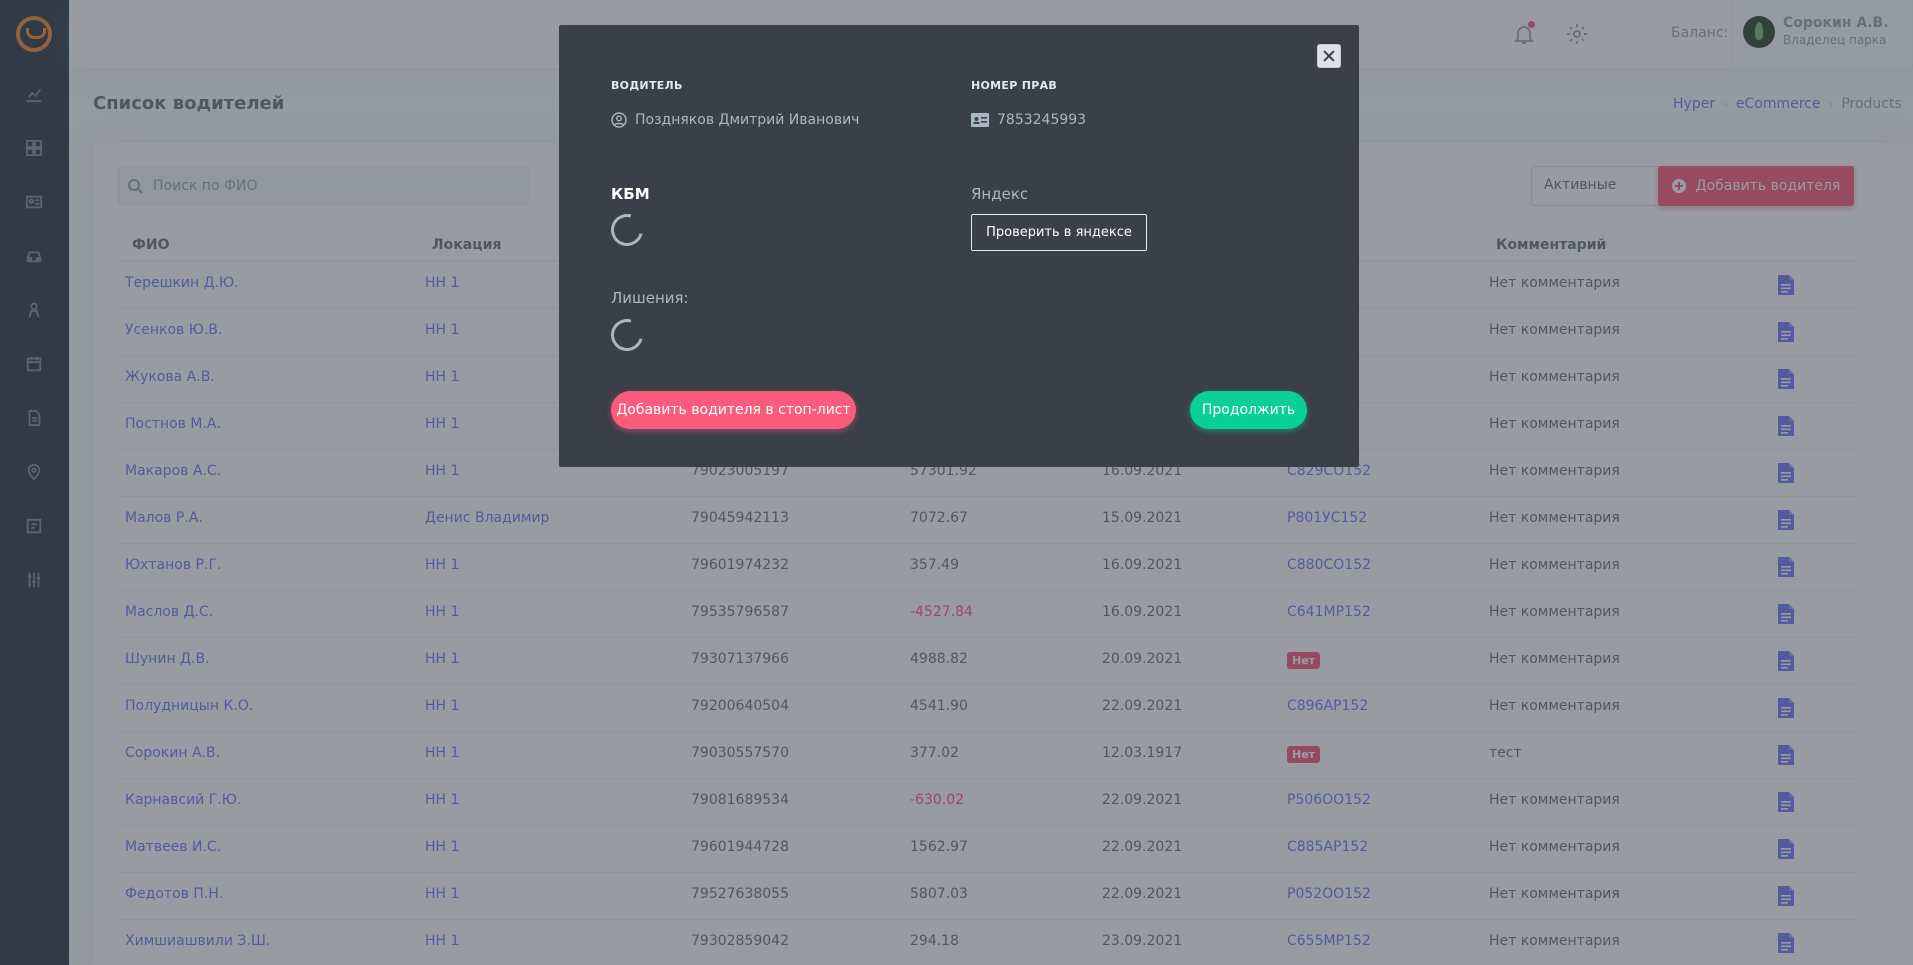 The width and height of the screenshot is (1913, 965). What do you see at coordinates (1014, 85) in the screenshot?
I see `license-label: НОМЕР ПРАВ` at bounding box center [1014, 85].